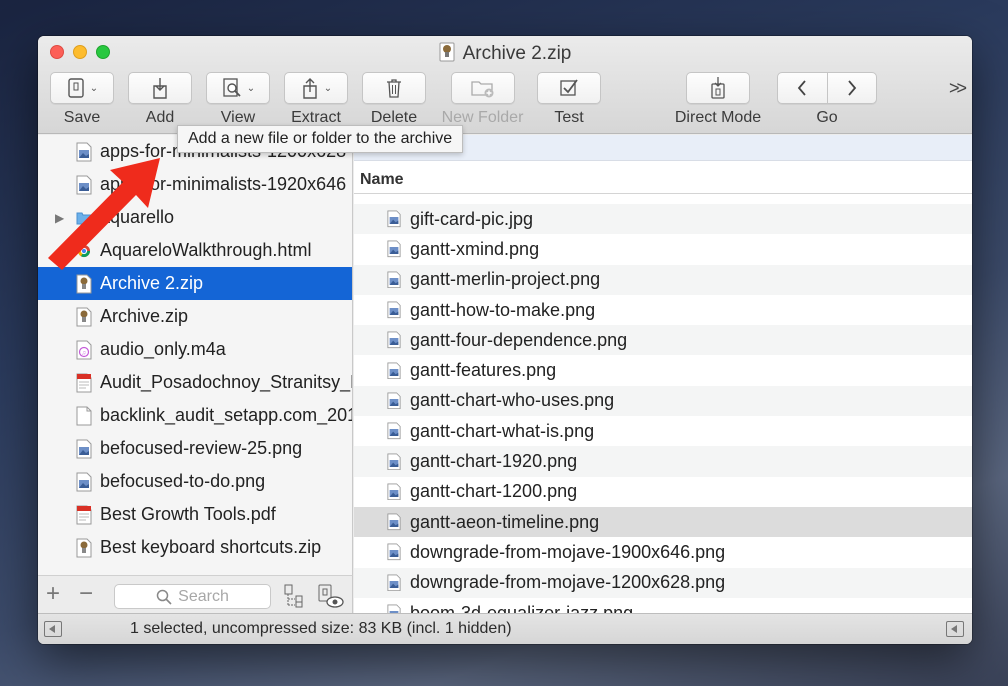  What do you see at coordinates (394, 99) in the screenshot?
I see `delete-button: Delete` at bounding box center [394, 99].